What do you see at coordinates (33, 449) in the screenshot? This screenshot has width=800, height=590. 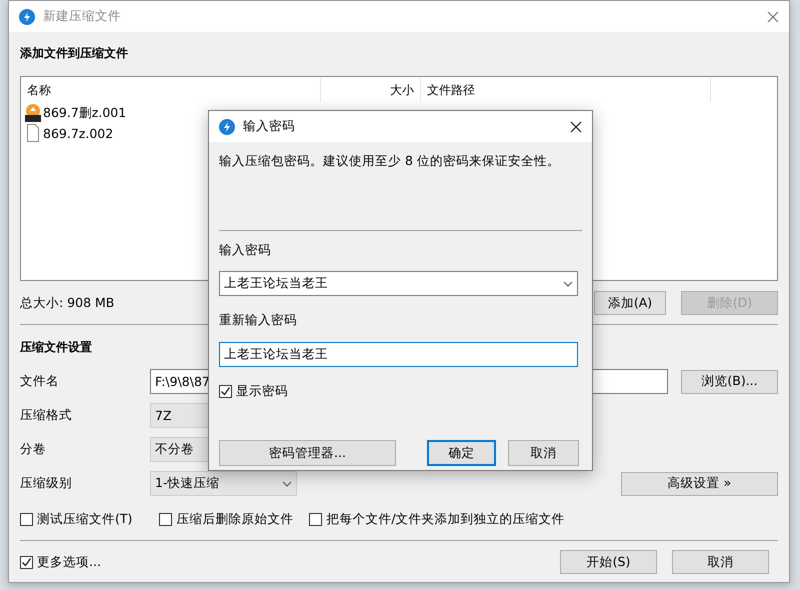 I see `field-label: 分卷` at bounding box center [33, 449].